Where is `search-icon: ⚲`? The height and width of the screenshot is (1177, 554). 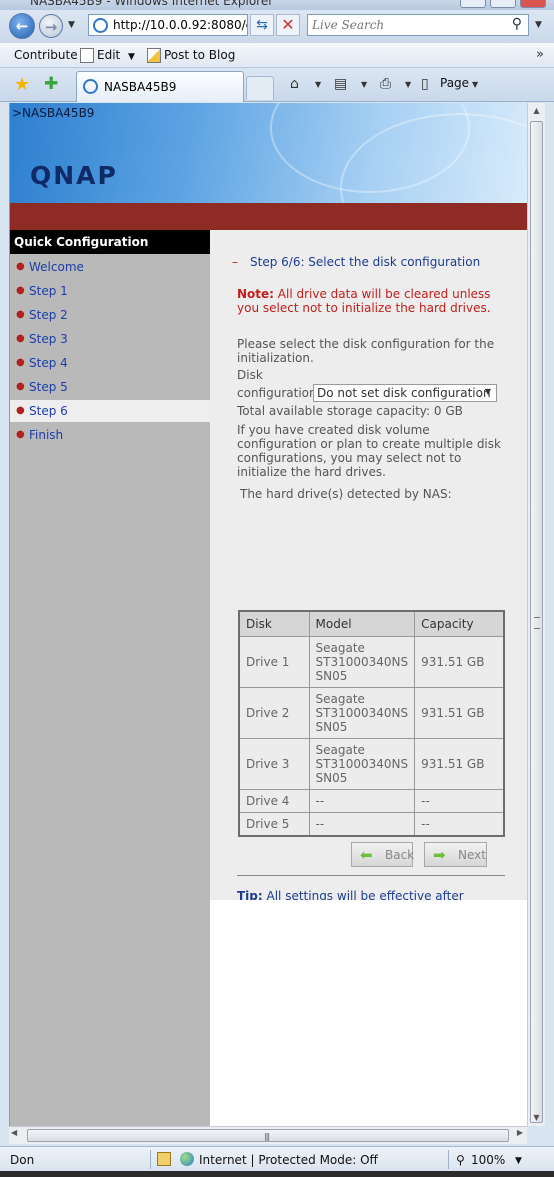 search-icon: ⚲ is located at coordinates (517, 24).